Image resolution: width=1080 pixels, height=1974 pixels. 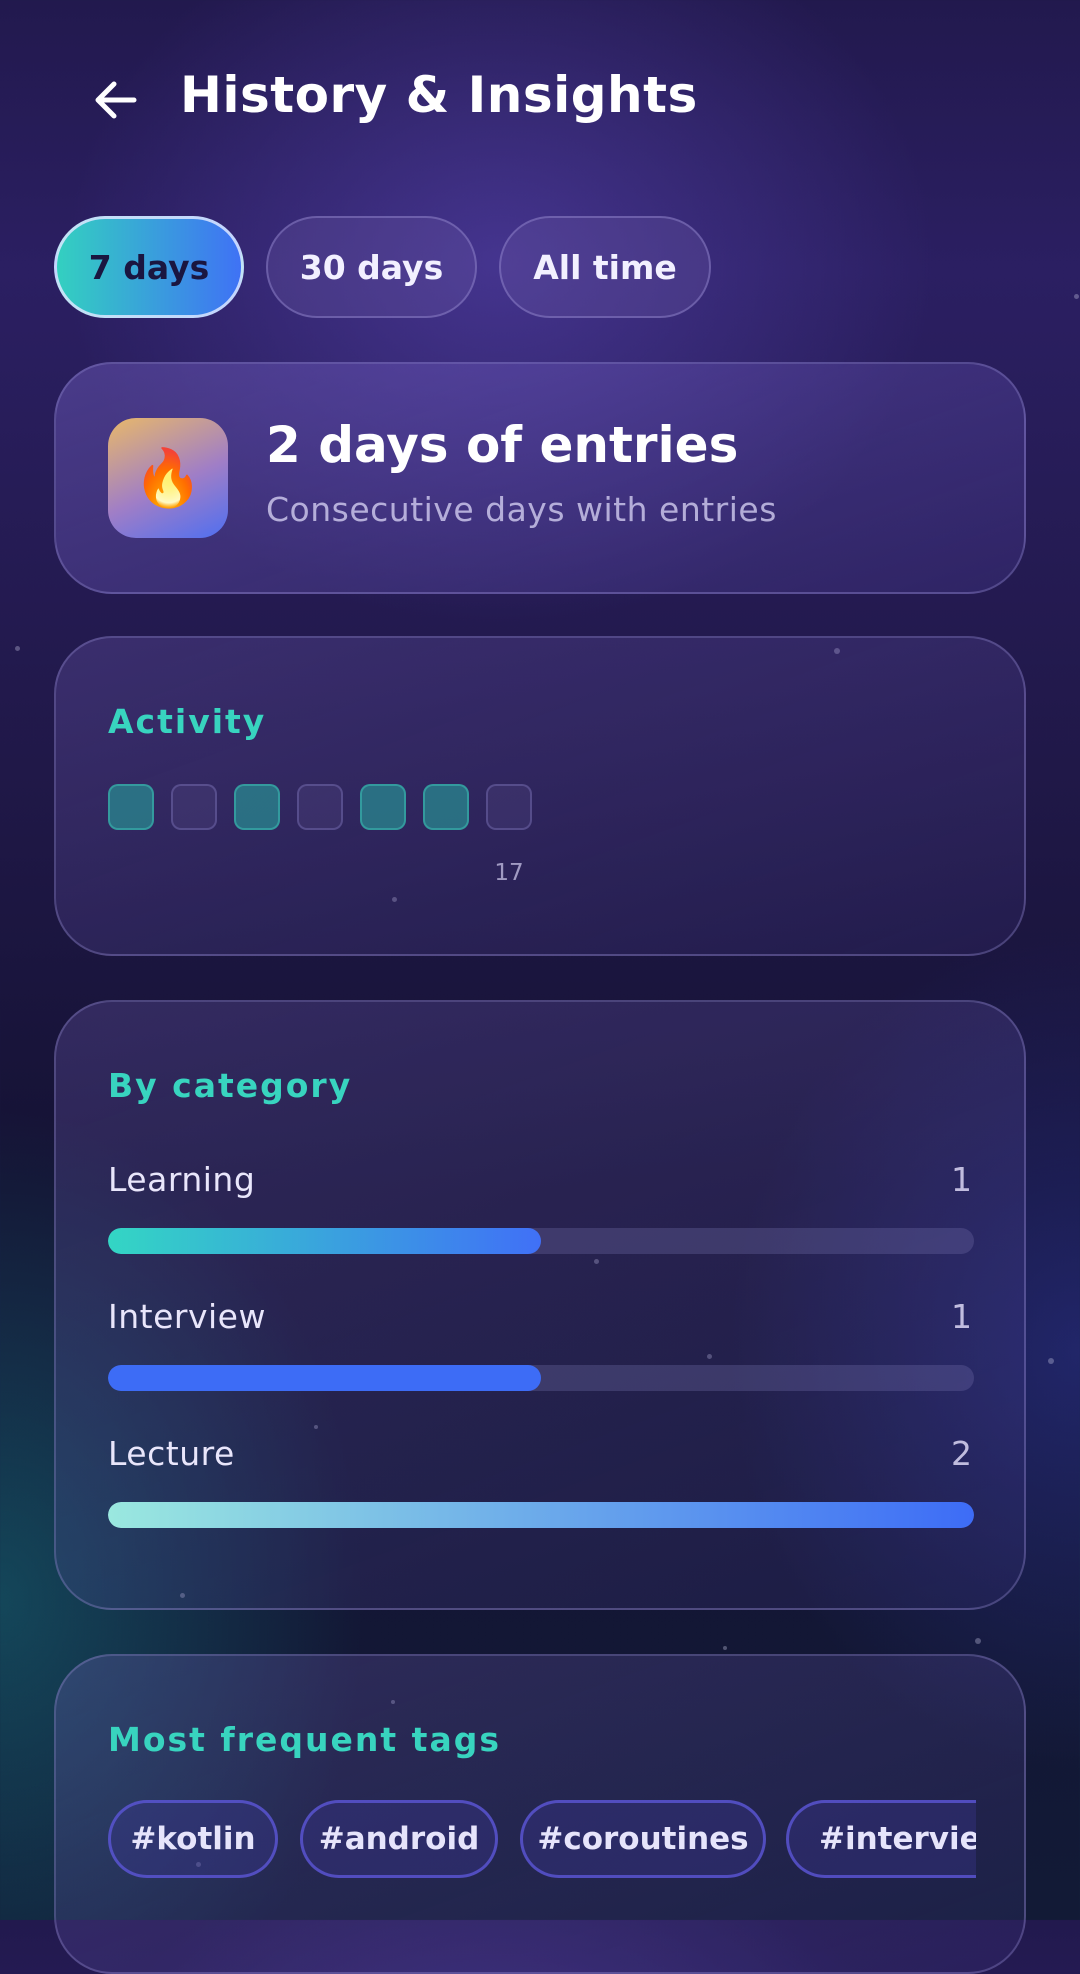 I want to click on activity-day-label: 17, so click(x=509, y=873).